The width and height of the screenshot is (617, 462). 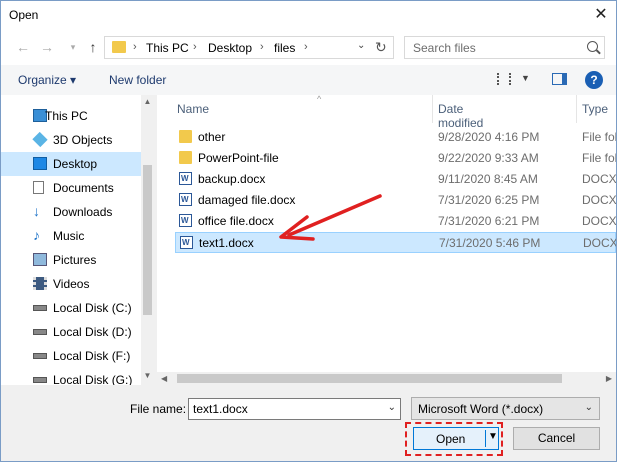 I want to click on open-options-dropdown-icon: ▼, so click(x=493, y=436).